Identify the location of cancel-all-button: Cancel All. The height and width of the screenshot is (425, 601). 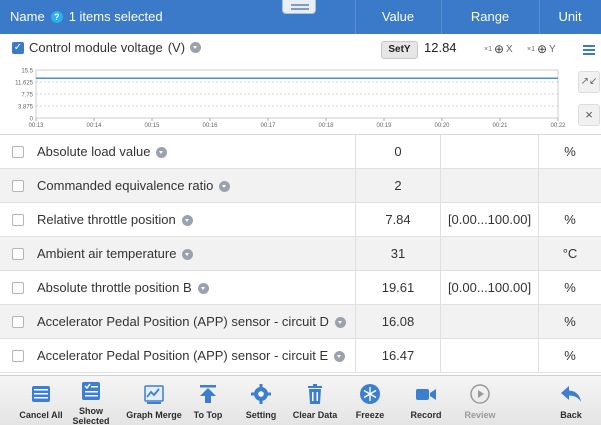
(41, 400).